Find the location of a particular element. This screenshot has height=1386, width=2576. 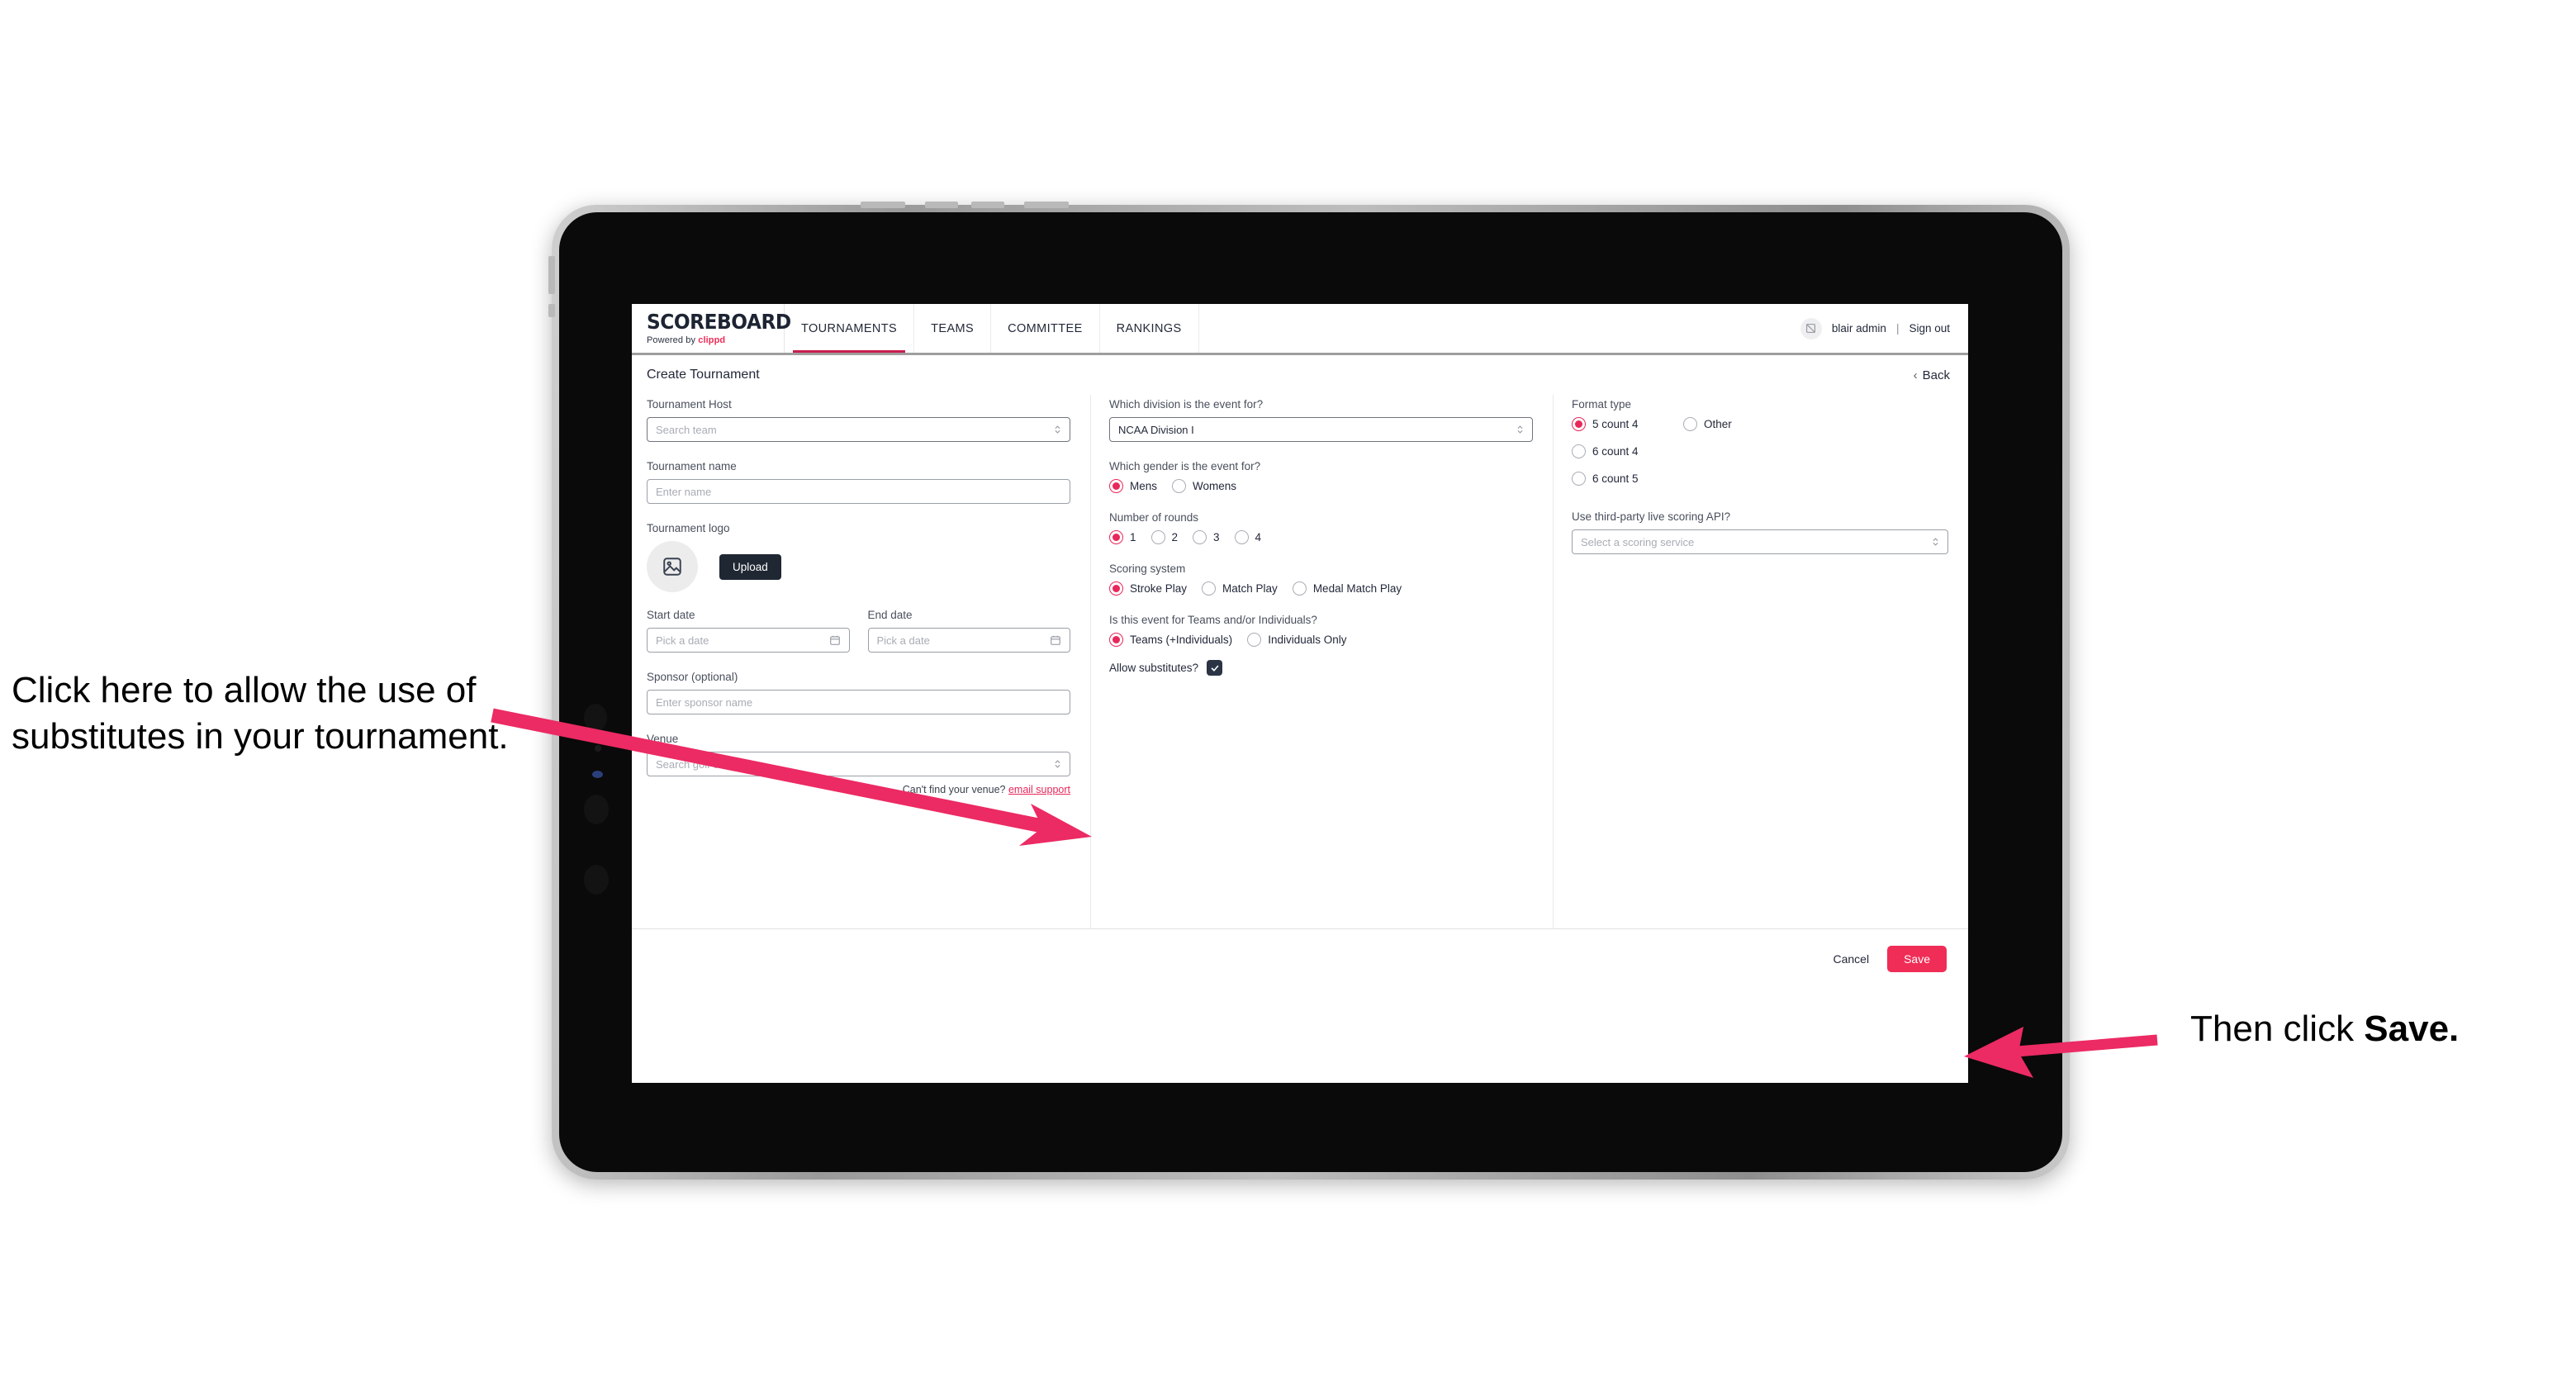

sub-header: Create Tournament ‹ Back is located at coordinates (1300, 375).